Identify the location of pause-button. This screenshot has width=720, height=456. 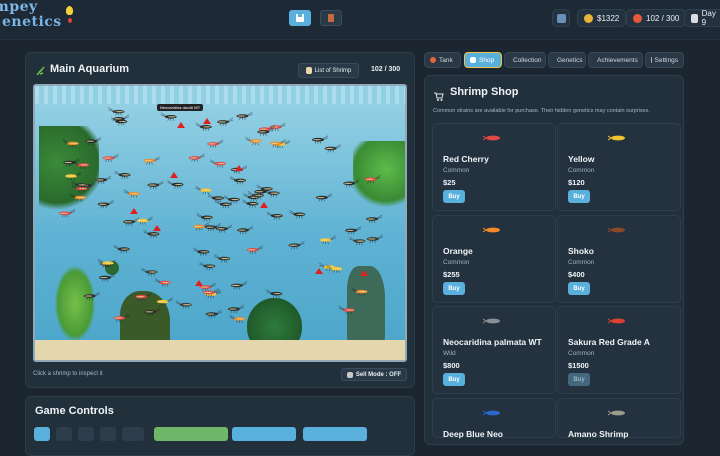
(133, 434).